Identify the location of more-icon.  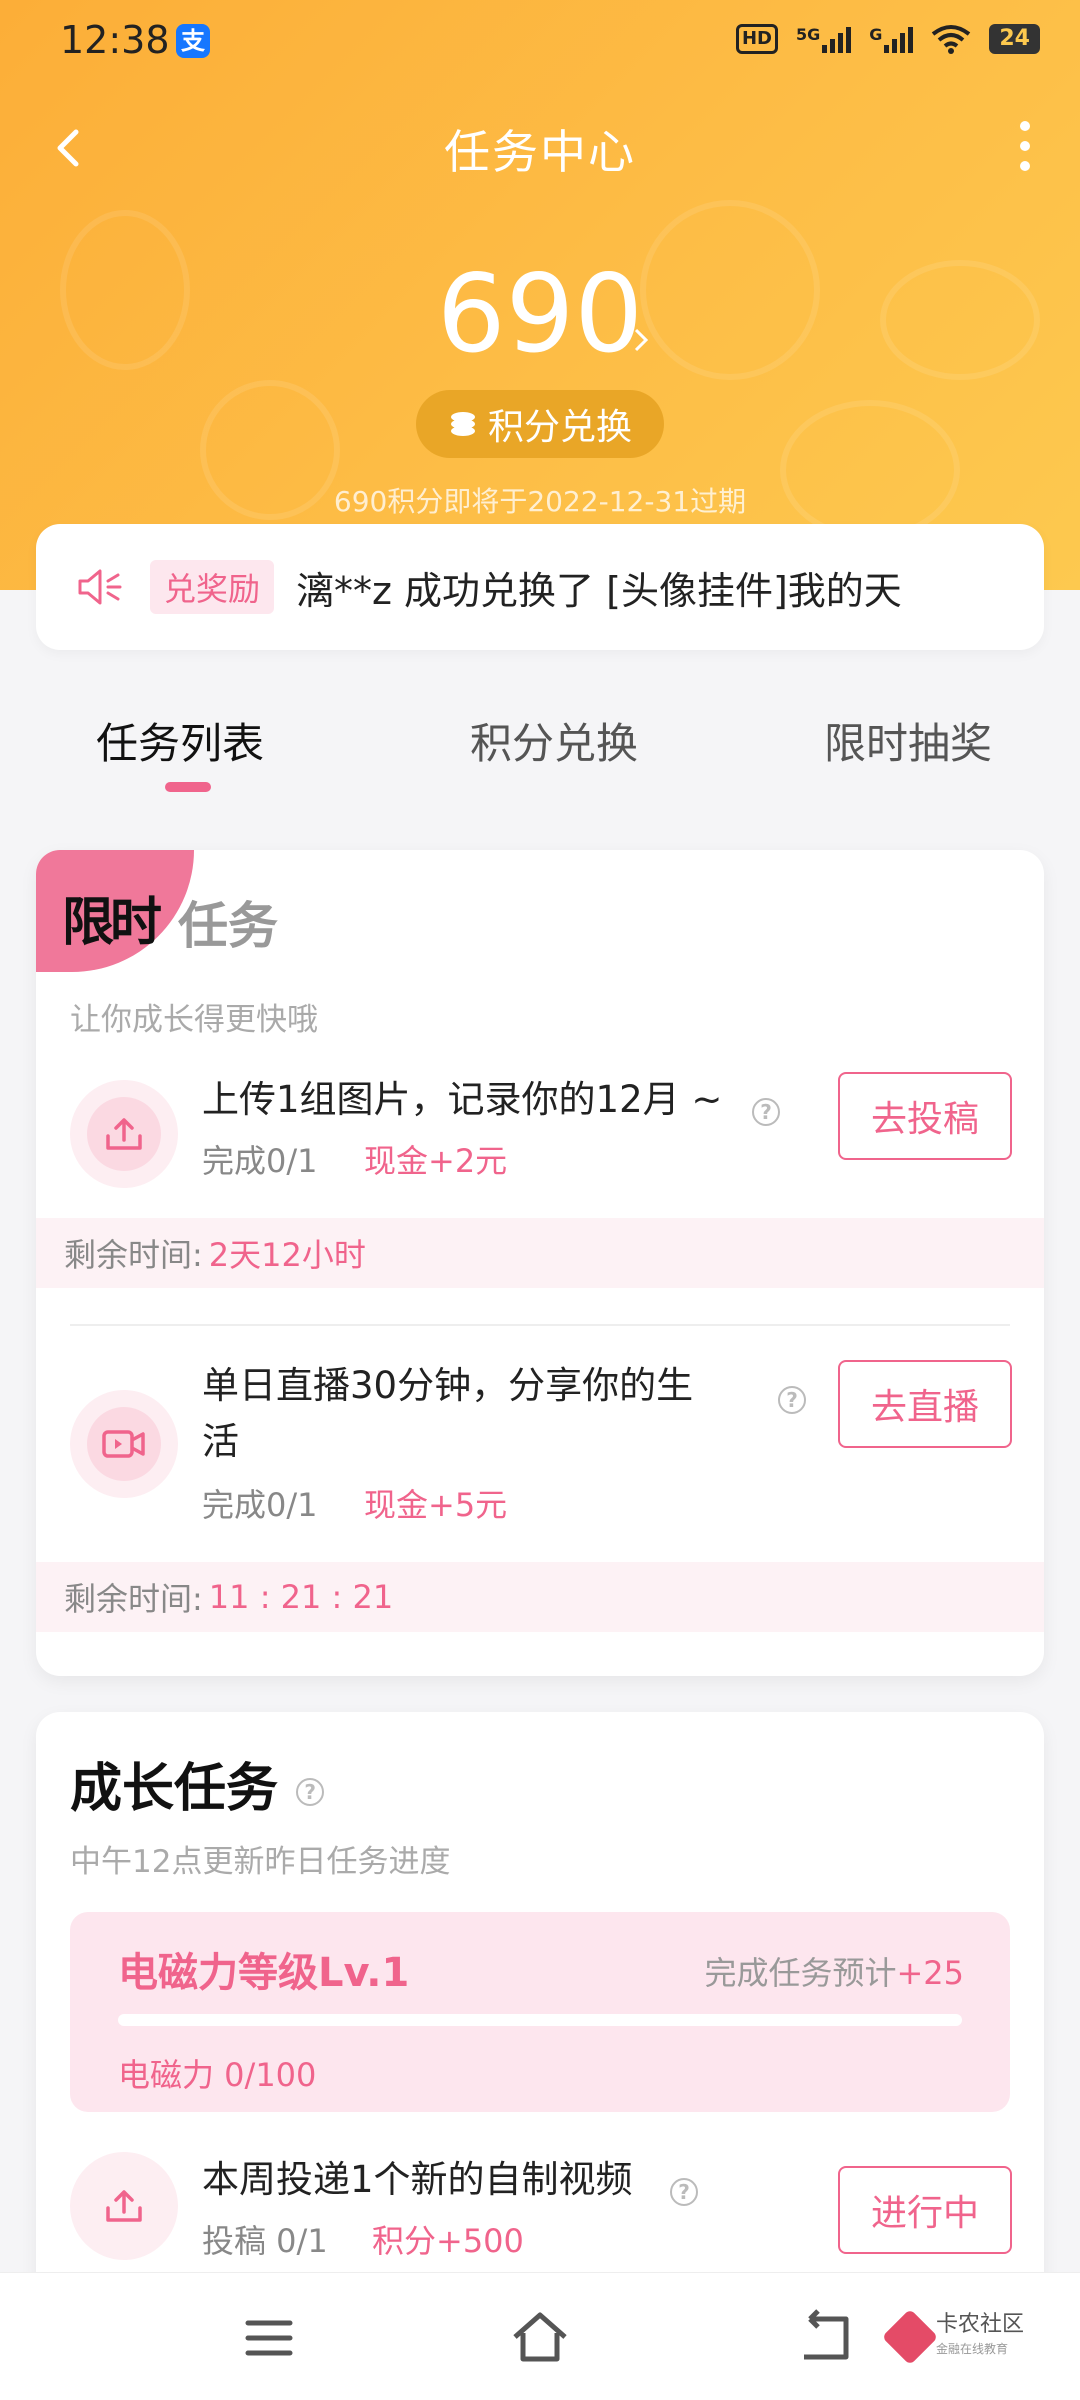
(1025, 146).